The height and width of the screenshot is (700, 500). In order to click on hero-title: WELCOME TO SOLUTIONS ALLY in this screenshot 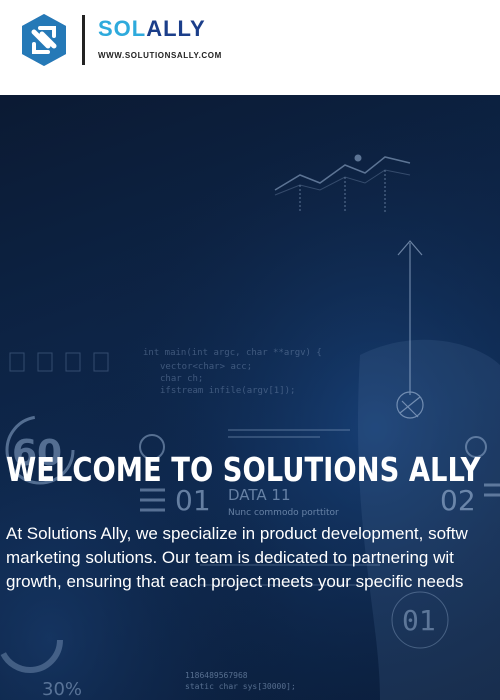, I will do `click(243, 469)`.